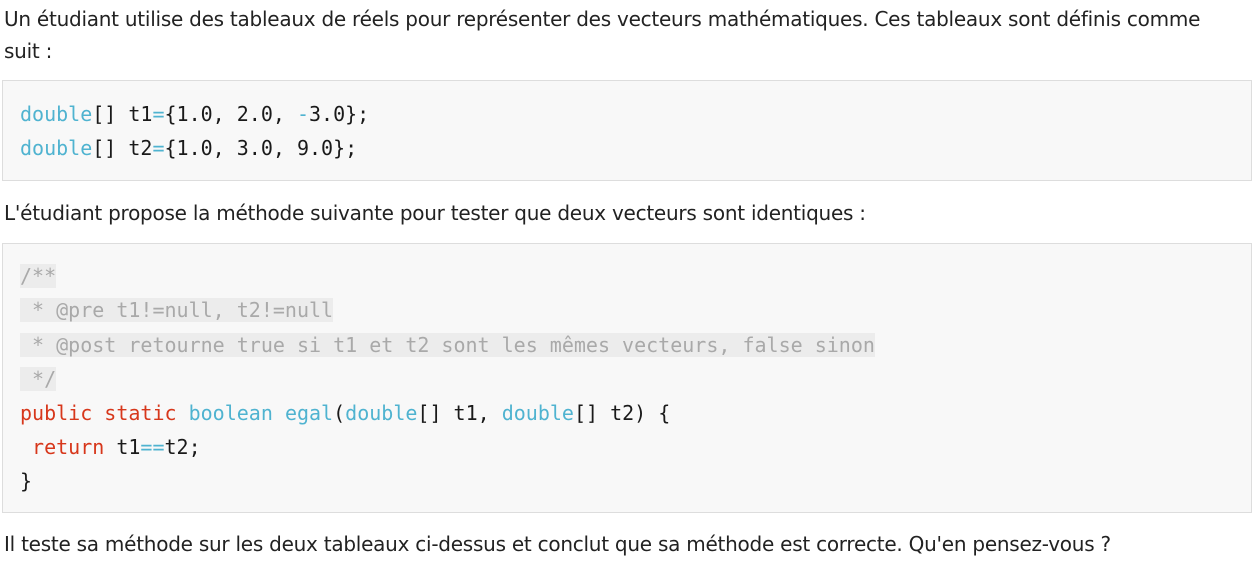 Image resolution: width=1254 pixels, height=583 pixels. I want to click on code-closing-brace: }, so click(26, 481).